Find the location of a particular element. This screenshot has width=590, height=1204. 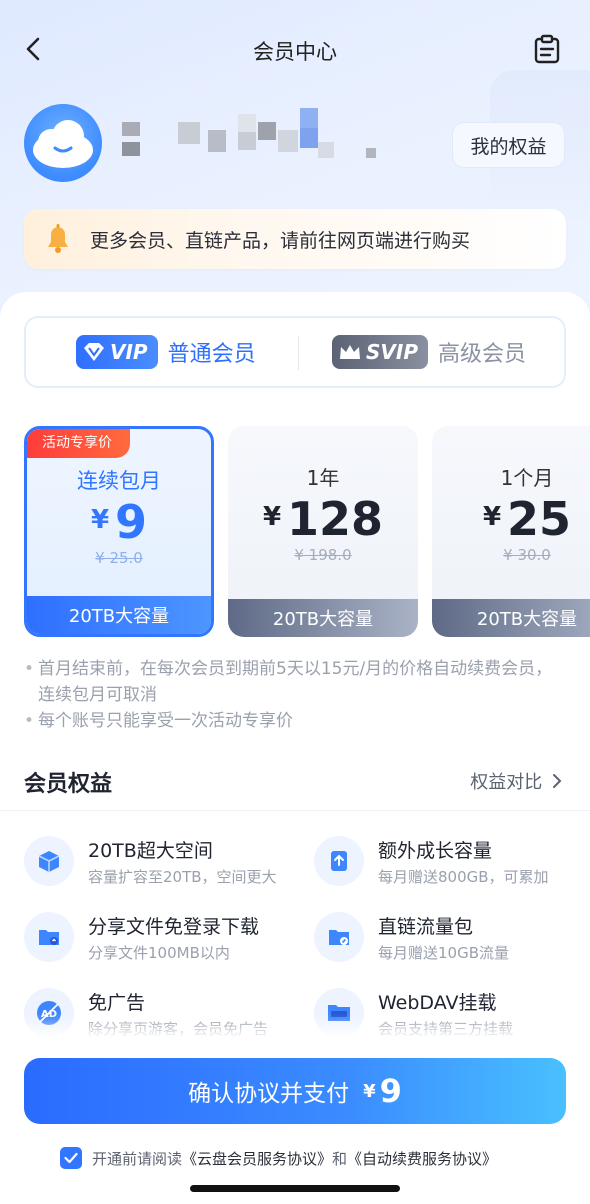

plan-name: 连续包月 is located at coordinates (119, 481).